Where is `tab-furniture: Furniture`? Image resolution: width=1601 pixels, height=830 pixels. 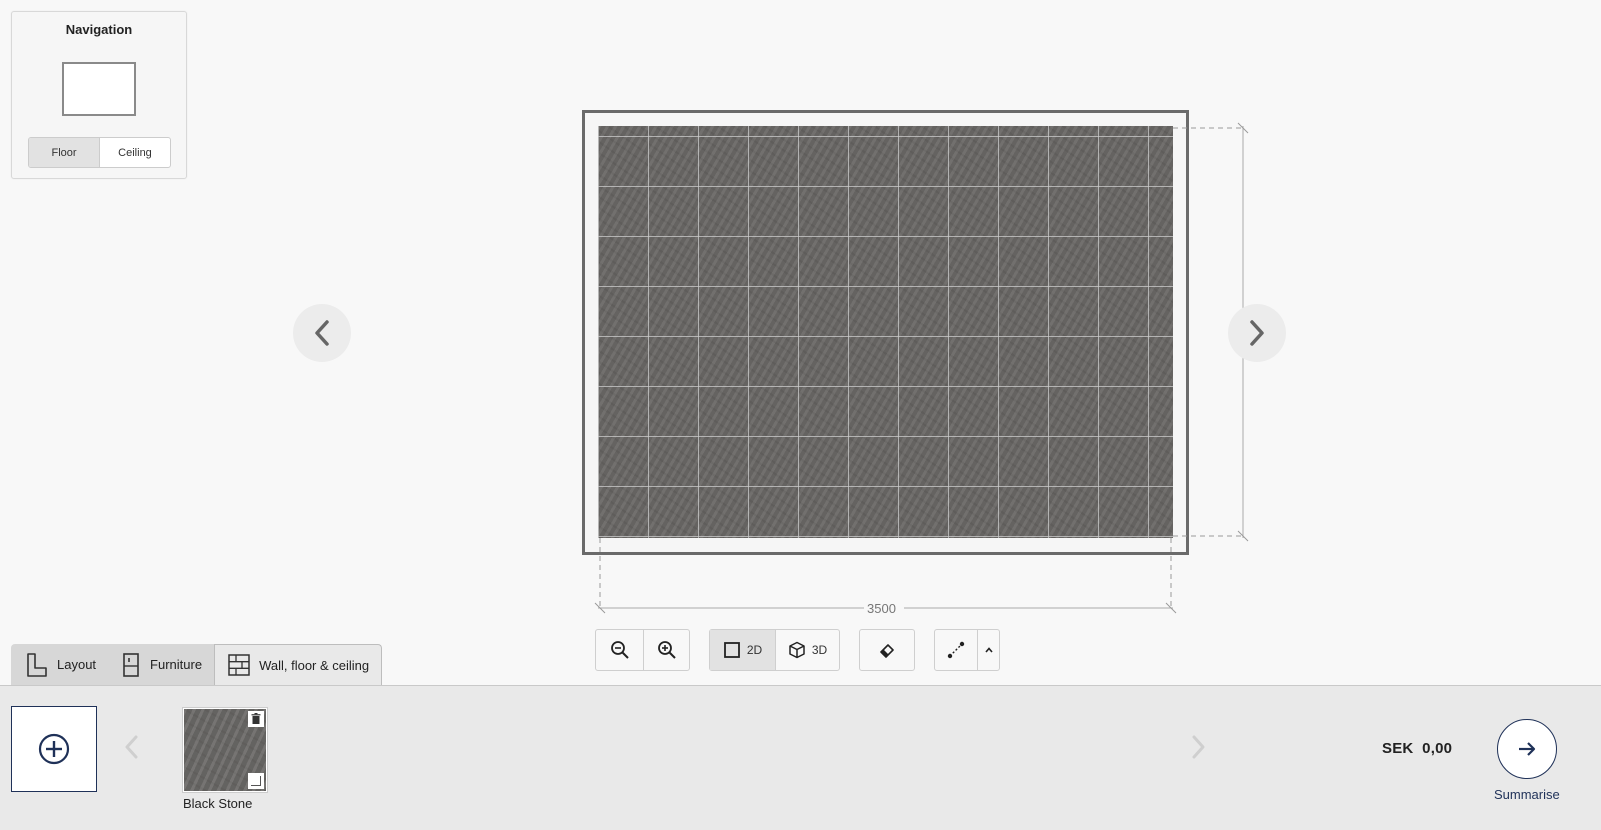
tab-furniture: Furniture is located at coordinates (161, 664).